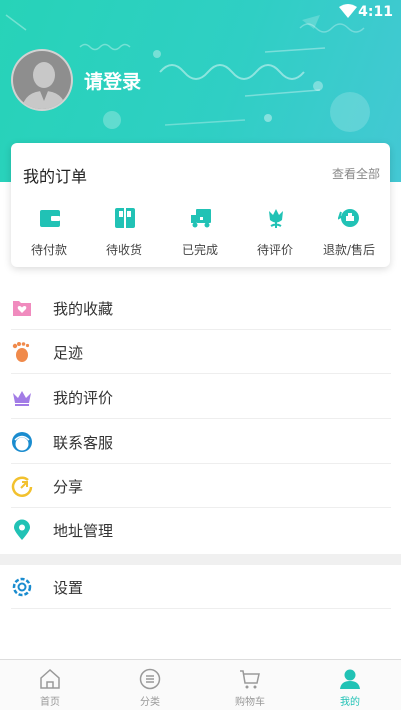 The width and height of the screenshot is (401, 710). I want to click on menu-item-label: 分享, so click(68, 487).